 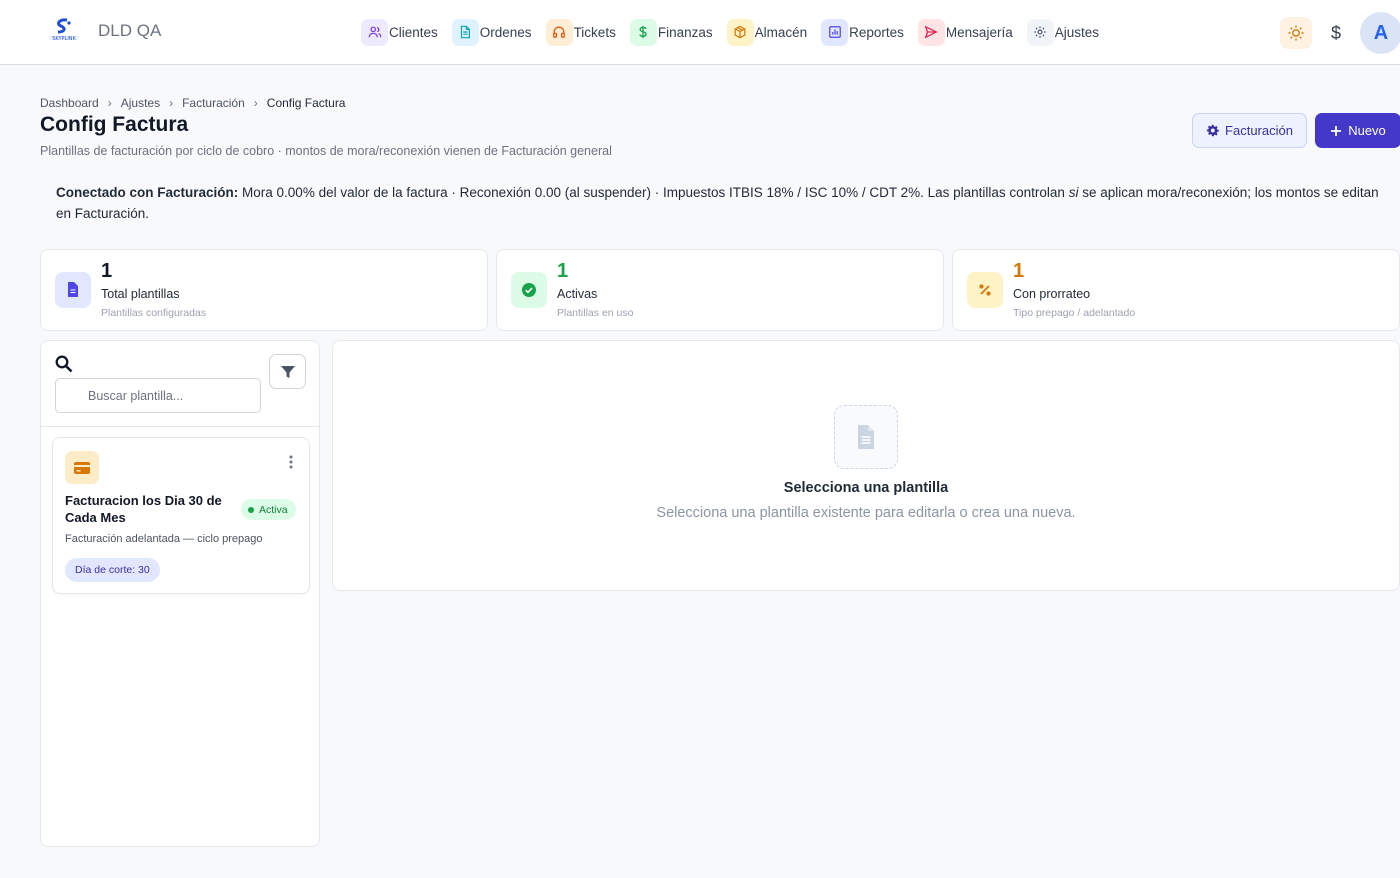 What do you see at coordinates (306, 103) in the screenshot?
I see `breadcrumb-current: Config Factura` at bounding box center [306, 103].